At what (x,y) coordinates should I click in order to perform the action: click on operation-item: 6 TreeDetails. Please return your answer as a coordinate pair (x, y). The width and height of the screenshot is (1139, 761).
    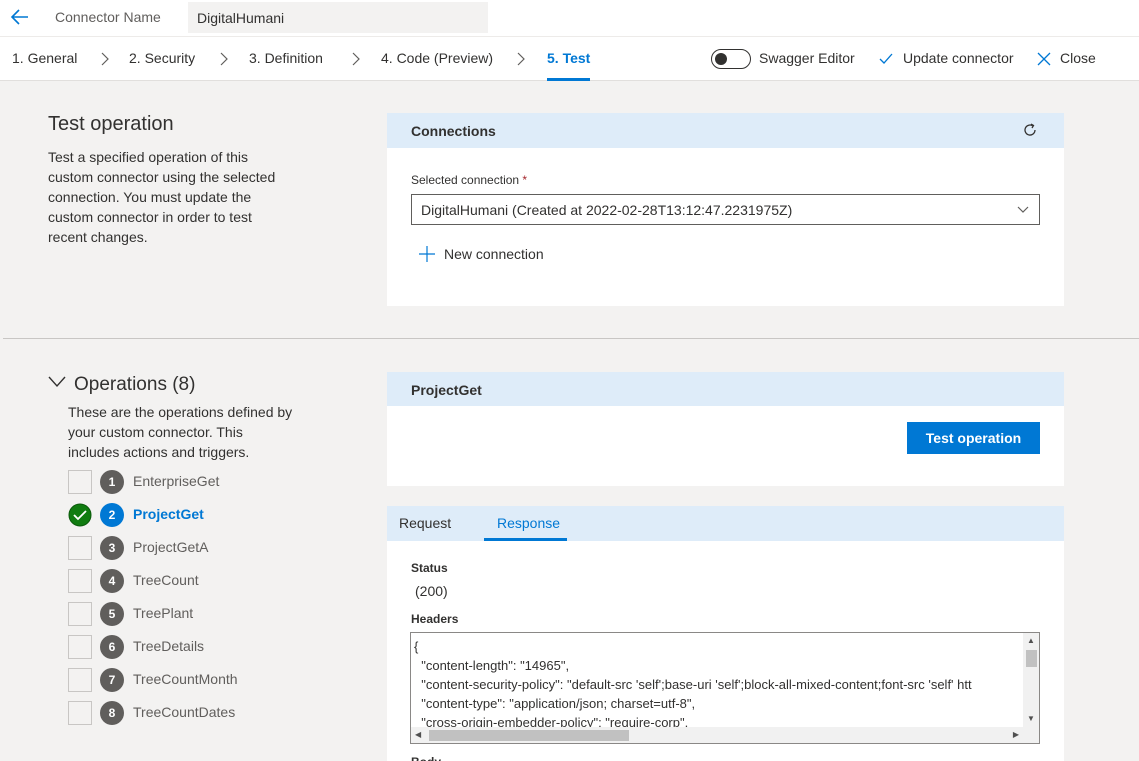
    Looking at the image, I should click on (178, 647).